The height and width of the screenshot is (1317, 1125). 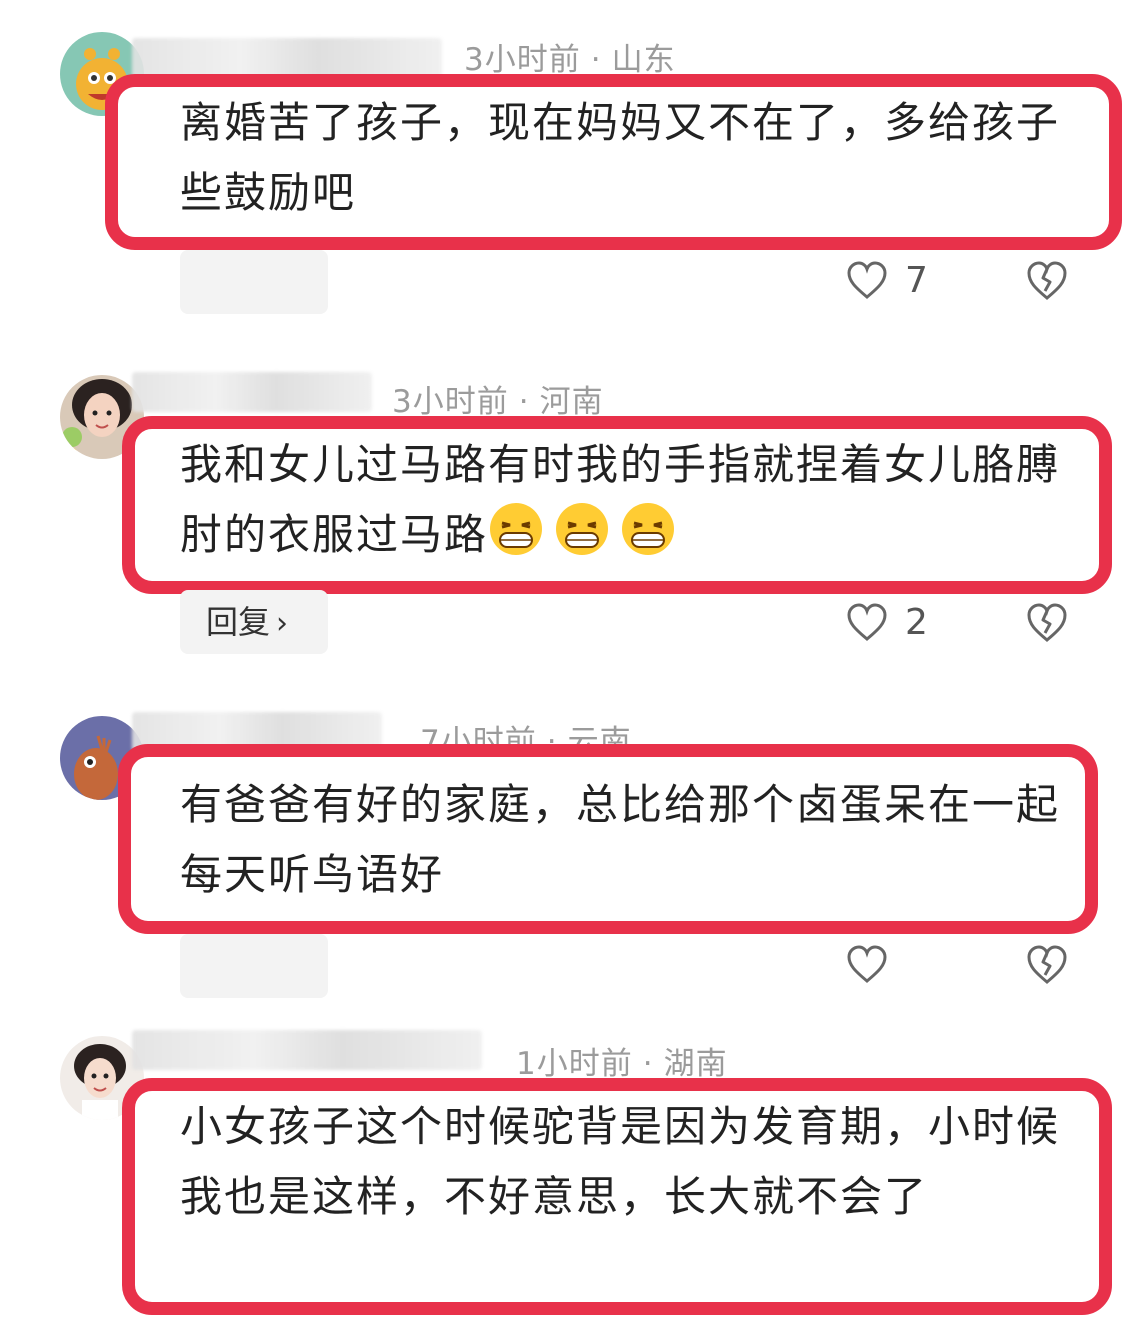 What do you see at coordinates (307, 1050) in the screenshot?
I see `username-redacted` at bounding box center [307, 1050].